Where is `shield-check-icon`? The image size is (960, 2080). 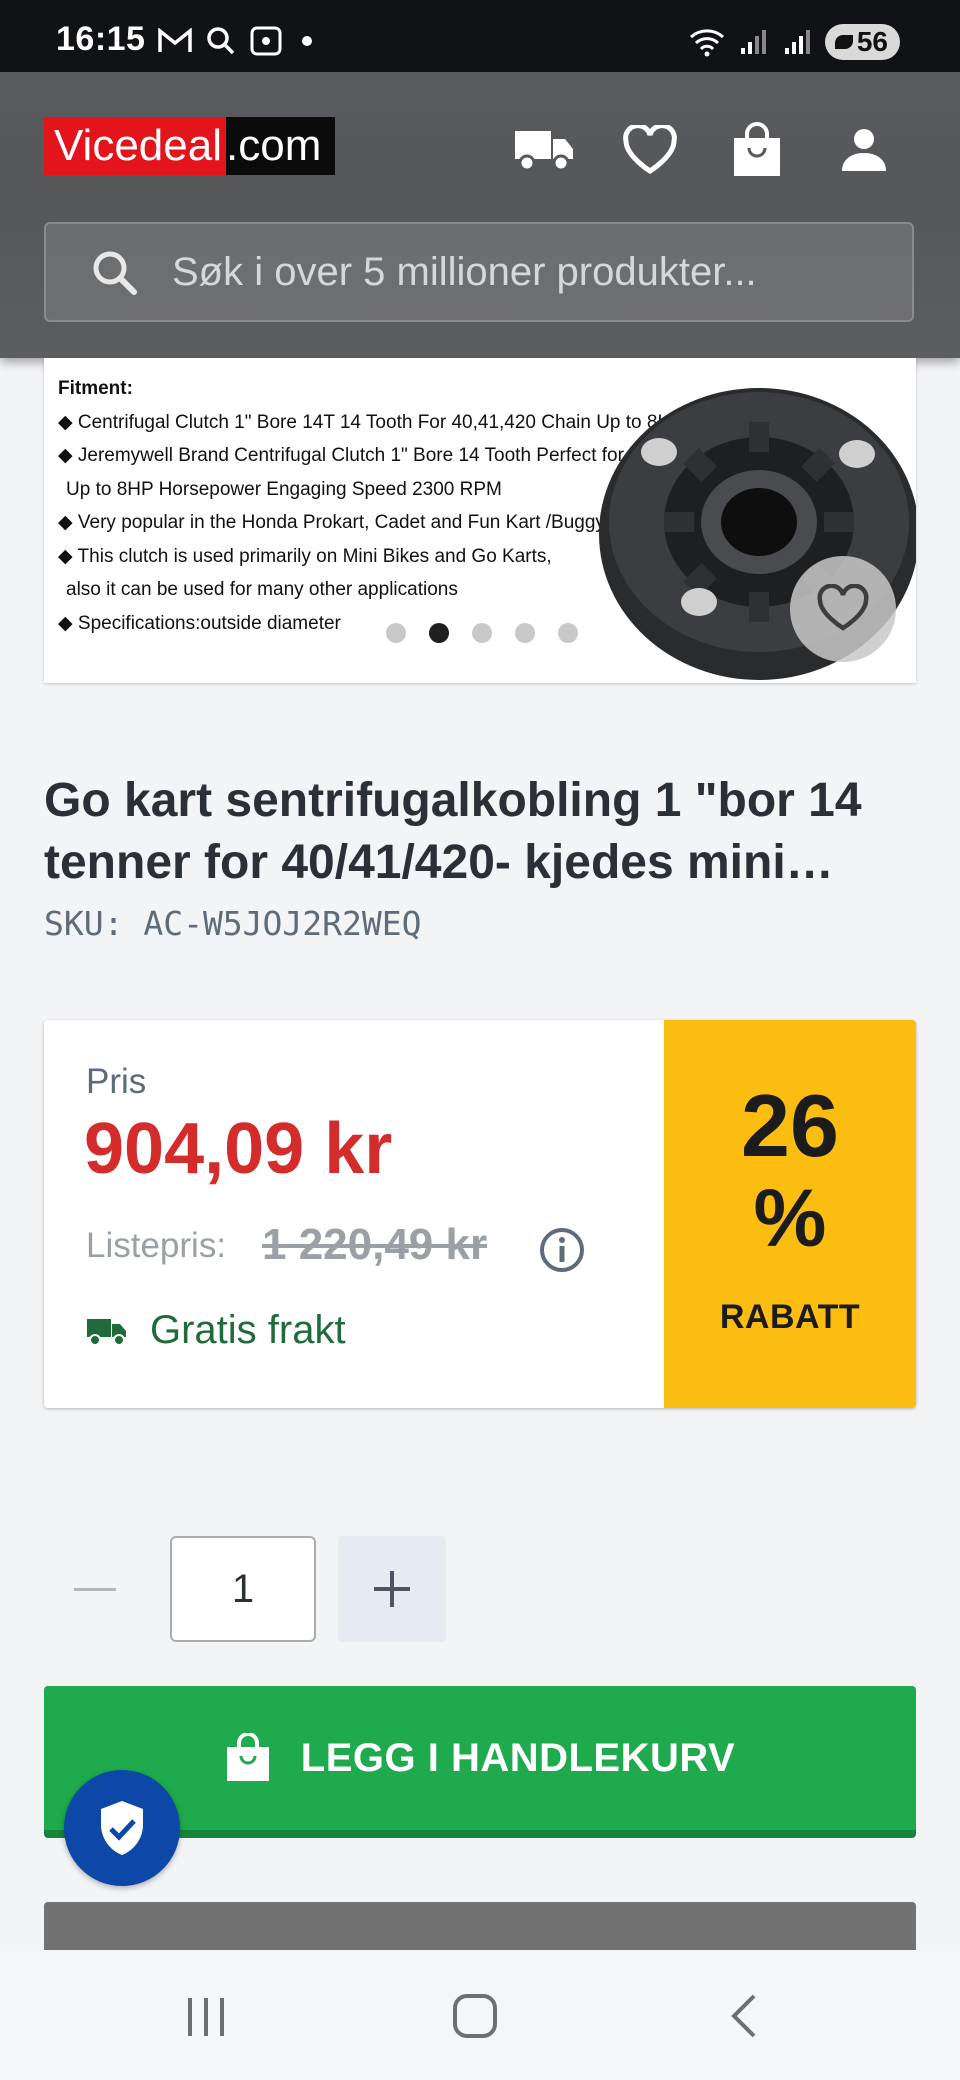
shield-check-icon is located at coordinates (122, 1828).